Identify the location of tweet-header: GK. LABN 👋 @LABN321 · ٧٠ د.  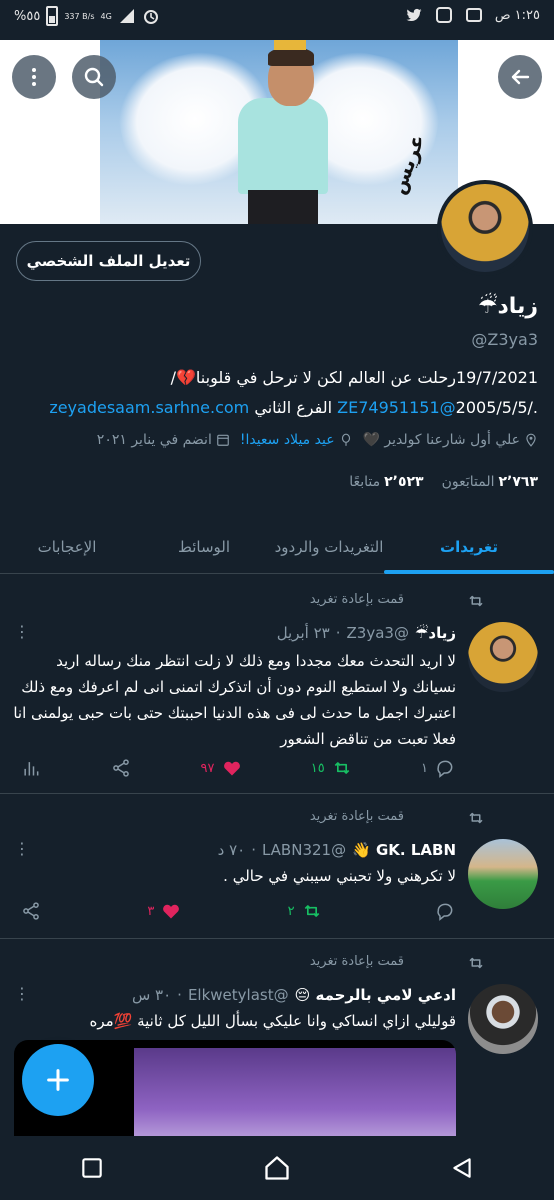
(337, 850).